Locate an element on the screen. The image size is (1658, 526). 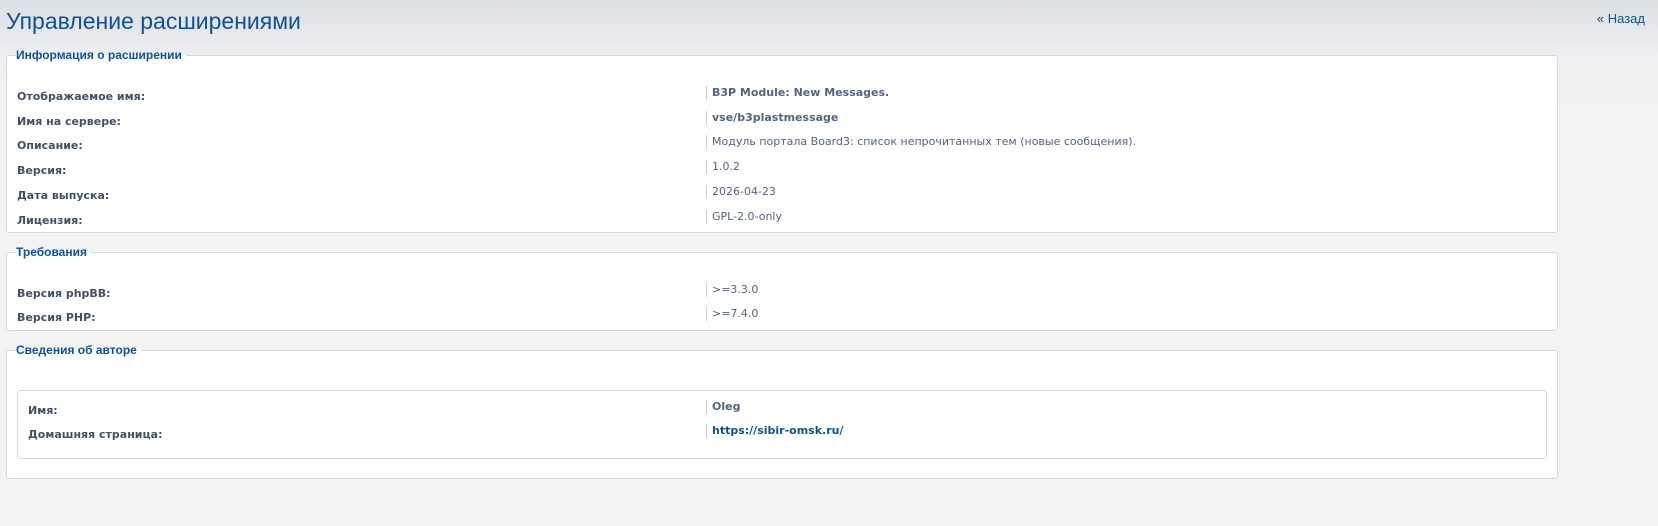
license-row: Лицензия: GPL-2.0-only is located at coordinates (782, 223).